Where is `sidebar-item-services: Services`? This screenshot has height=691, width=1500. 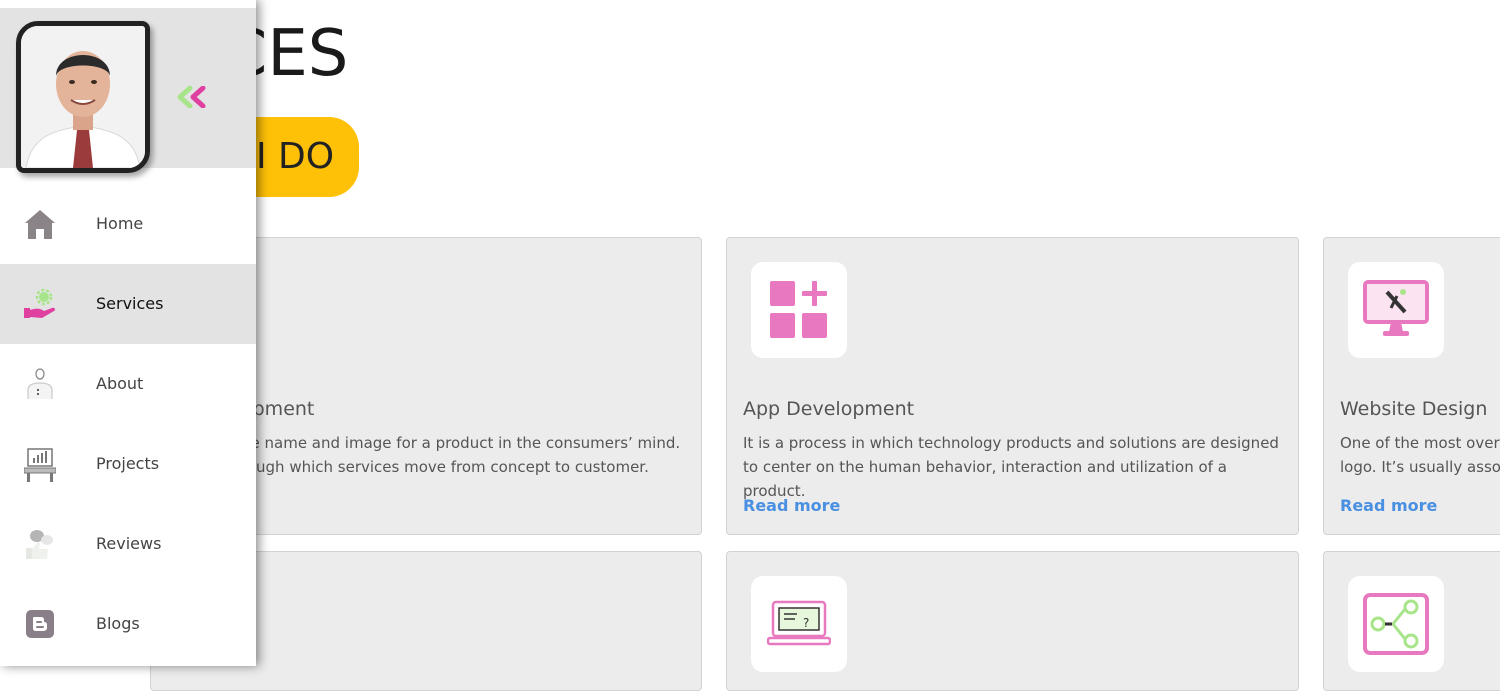 sidebar-item-services: Services is located at coordinates (128, 304).